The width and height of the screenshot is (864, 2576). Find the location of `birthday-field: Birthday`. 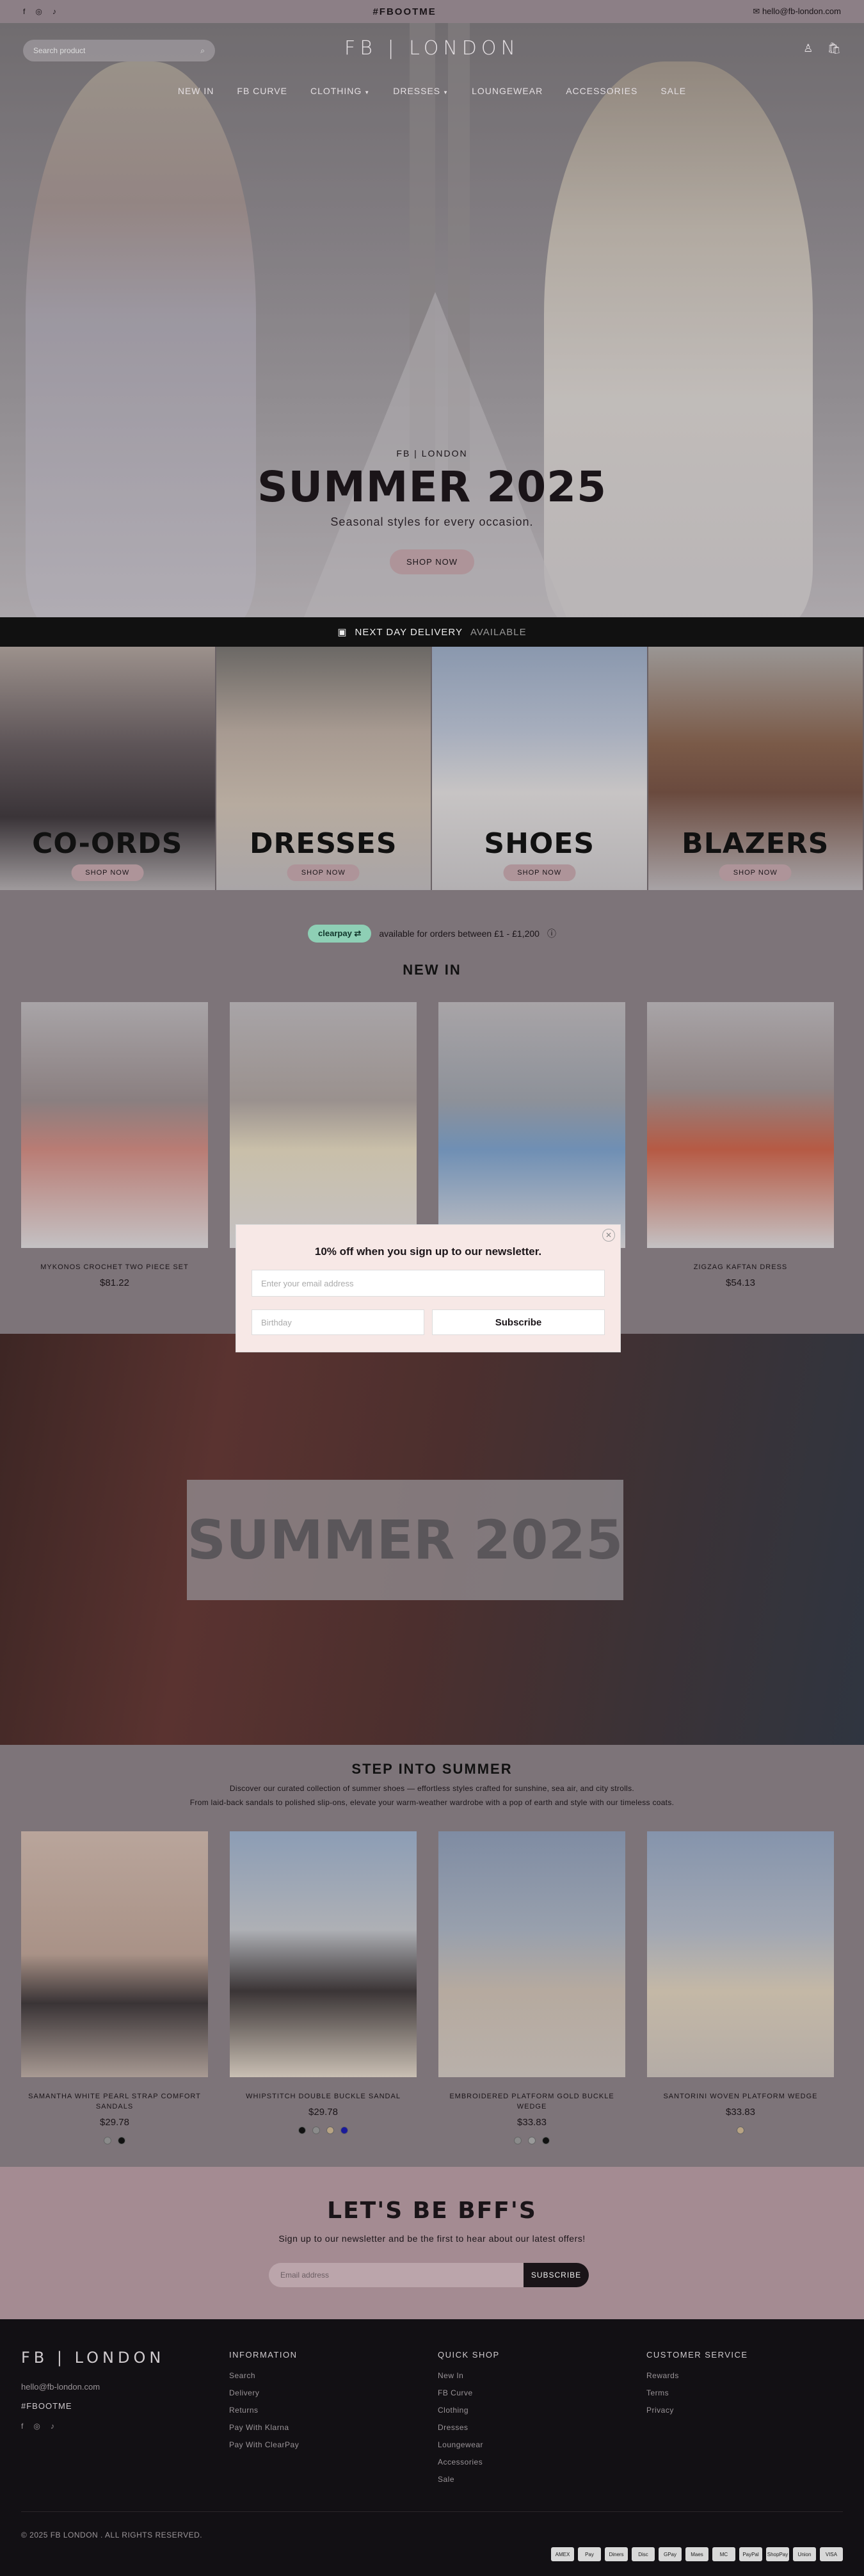

birthday-field: Birthday is located at coordinates (338, 1322).